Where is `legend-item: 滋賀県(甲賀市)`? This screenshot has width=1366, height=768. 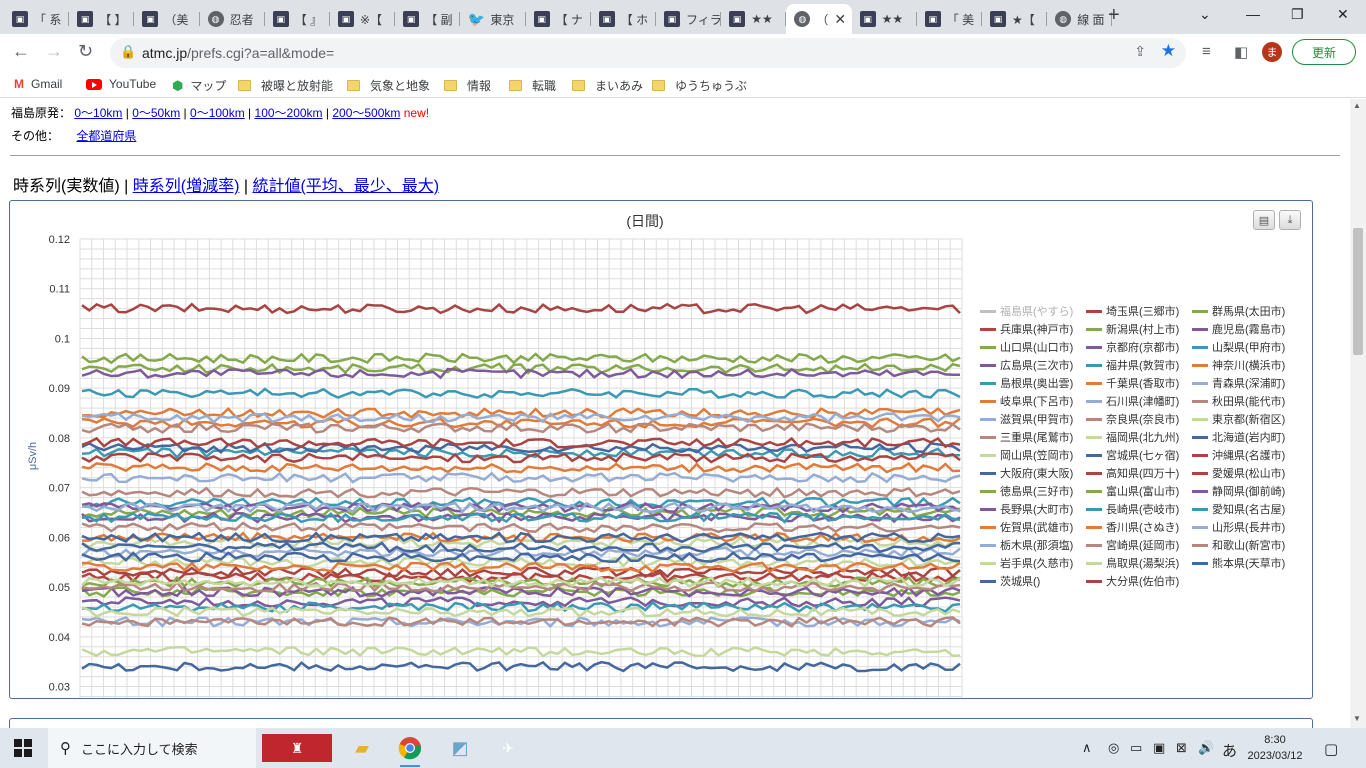 legend-item: 滋賀県(甲賀市) is located at coordinates (1026, 419).